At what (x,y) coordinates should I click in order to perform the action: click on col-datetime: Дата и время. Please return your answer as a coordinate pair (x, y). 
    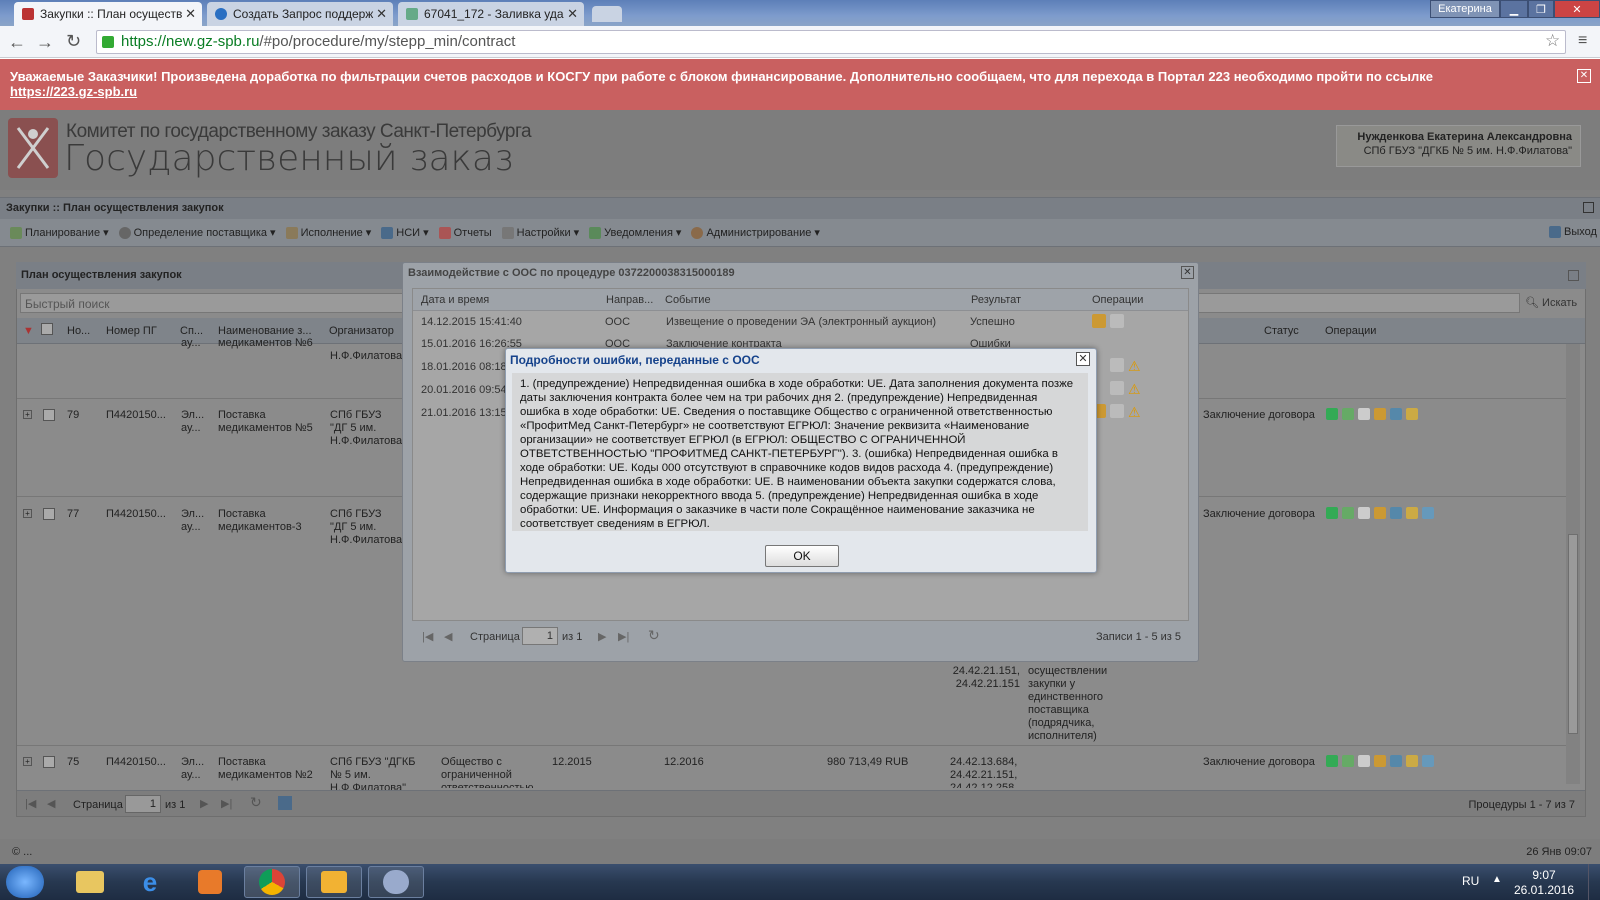
    Looking at the image, I should click on (455, 300).